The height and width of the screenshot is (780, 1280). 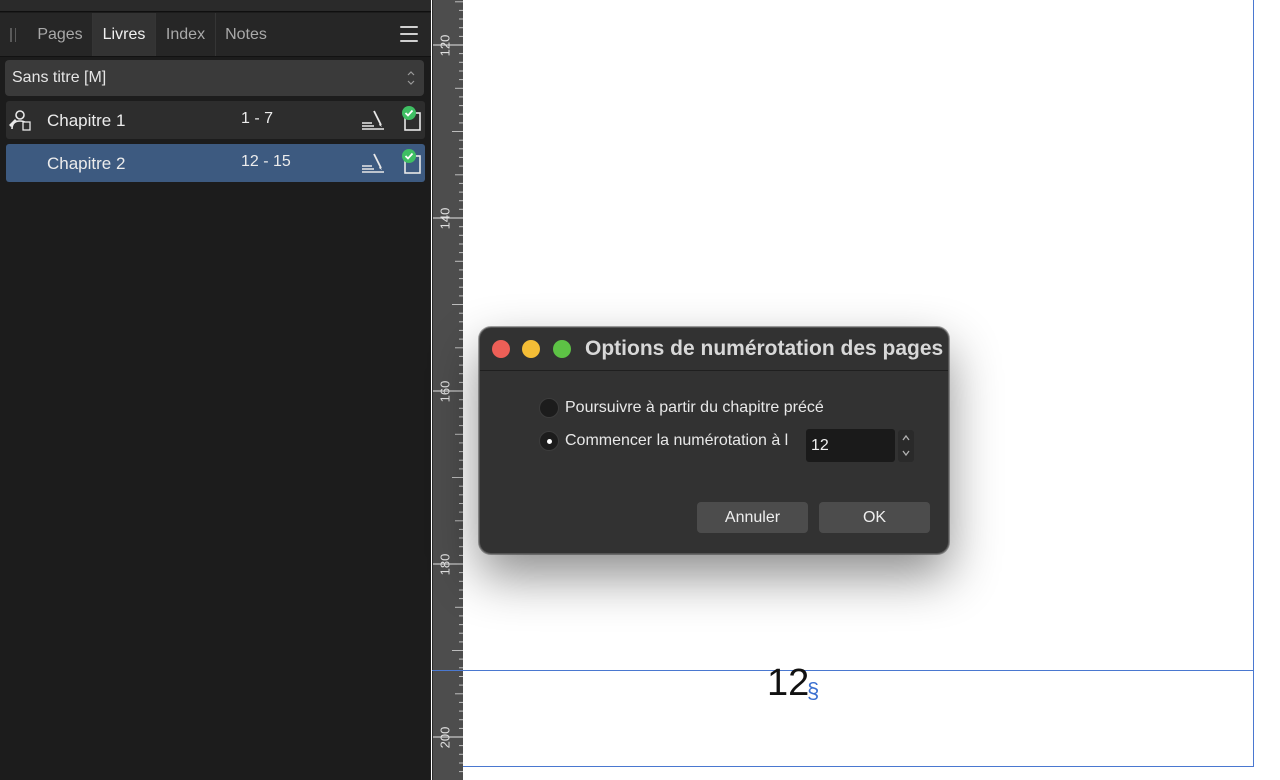 What do you see at coordinates (549, 441) in the screenshot?
I see `start-numbering-radio` at bounding box center [549, 441].